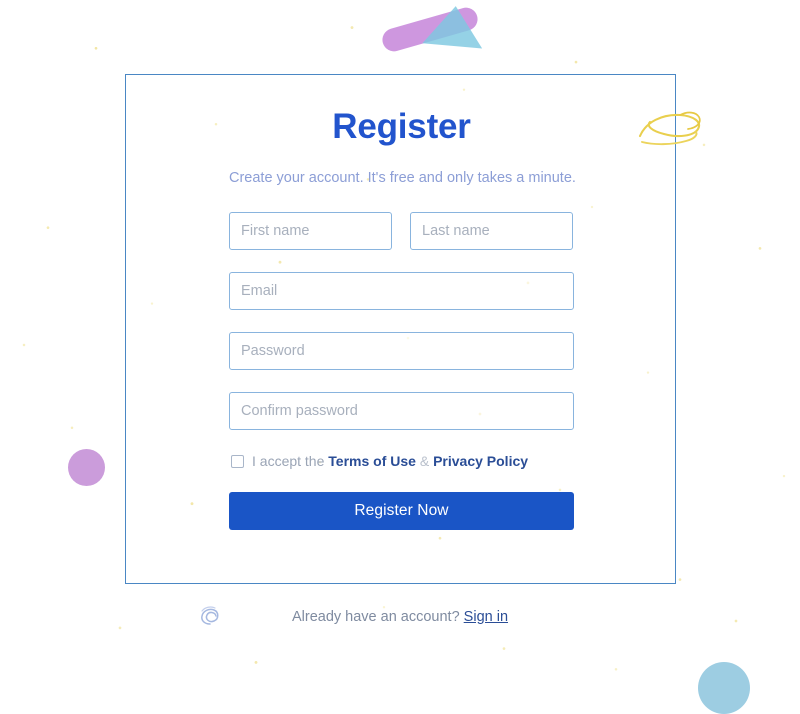  I want to click on confirm-password-field-row, so click(401, 411).